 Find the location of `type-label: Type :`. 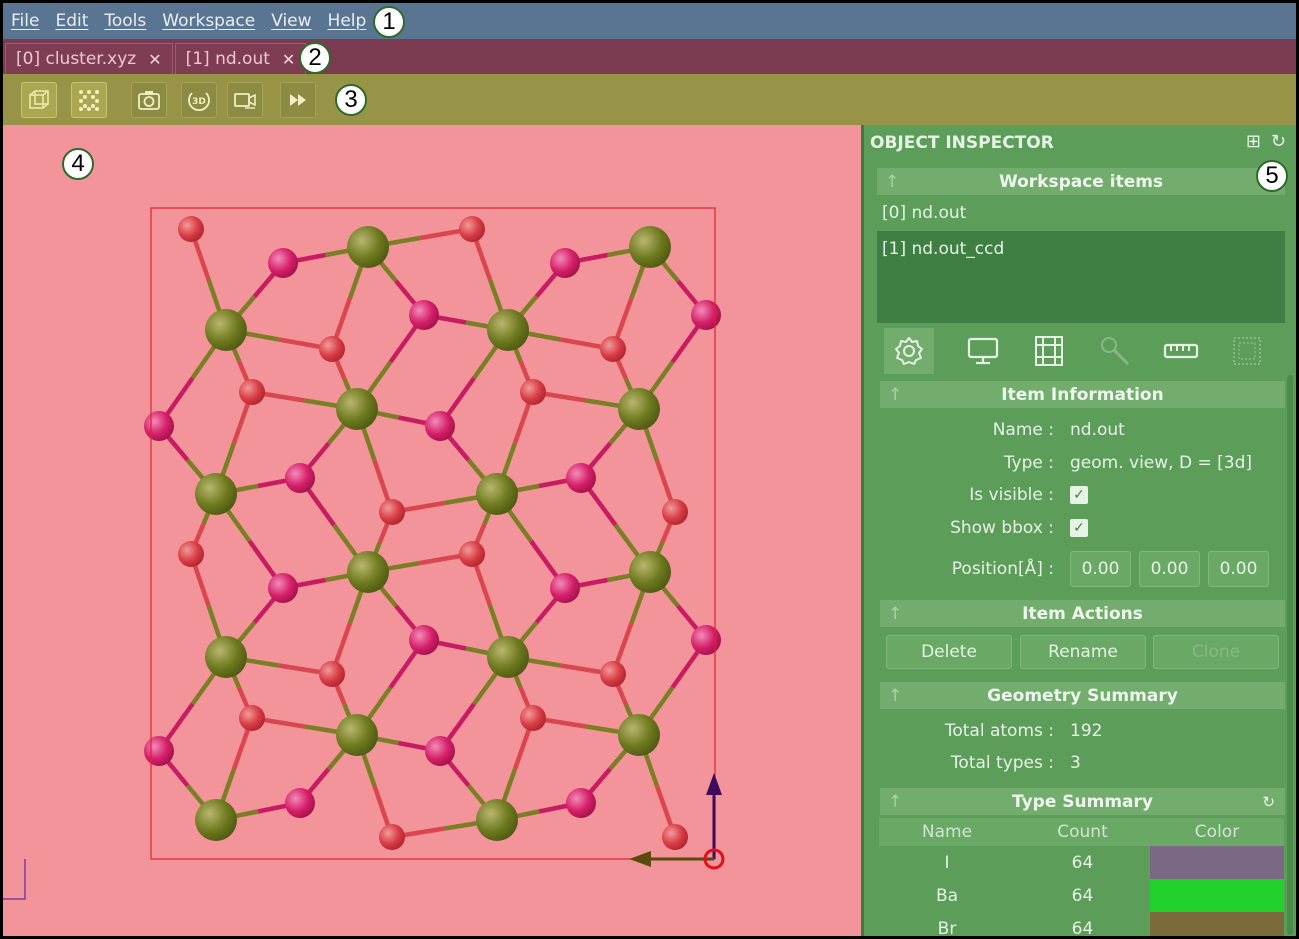

type-label: Type : is located at coordinates (1028, 463).